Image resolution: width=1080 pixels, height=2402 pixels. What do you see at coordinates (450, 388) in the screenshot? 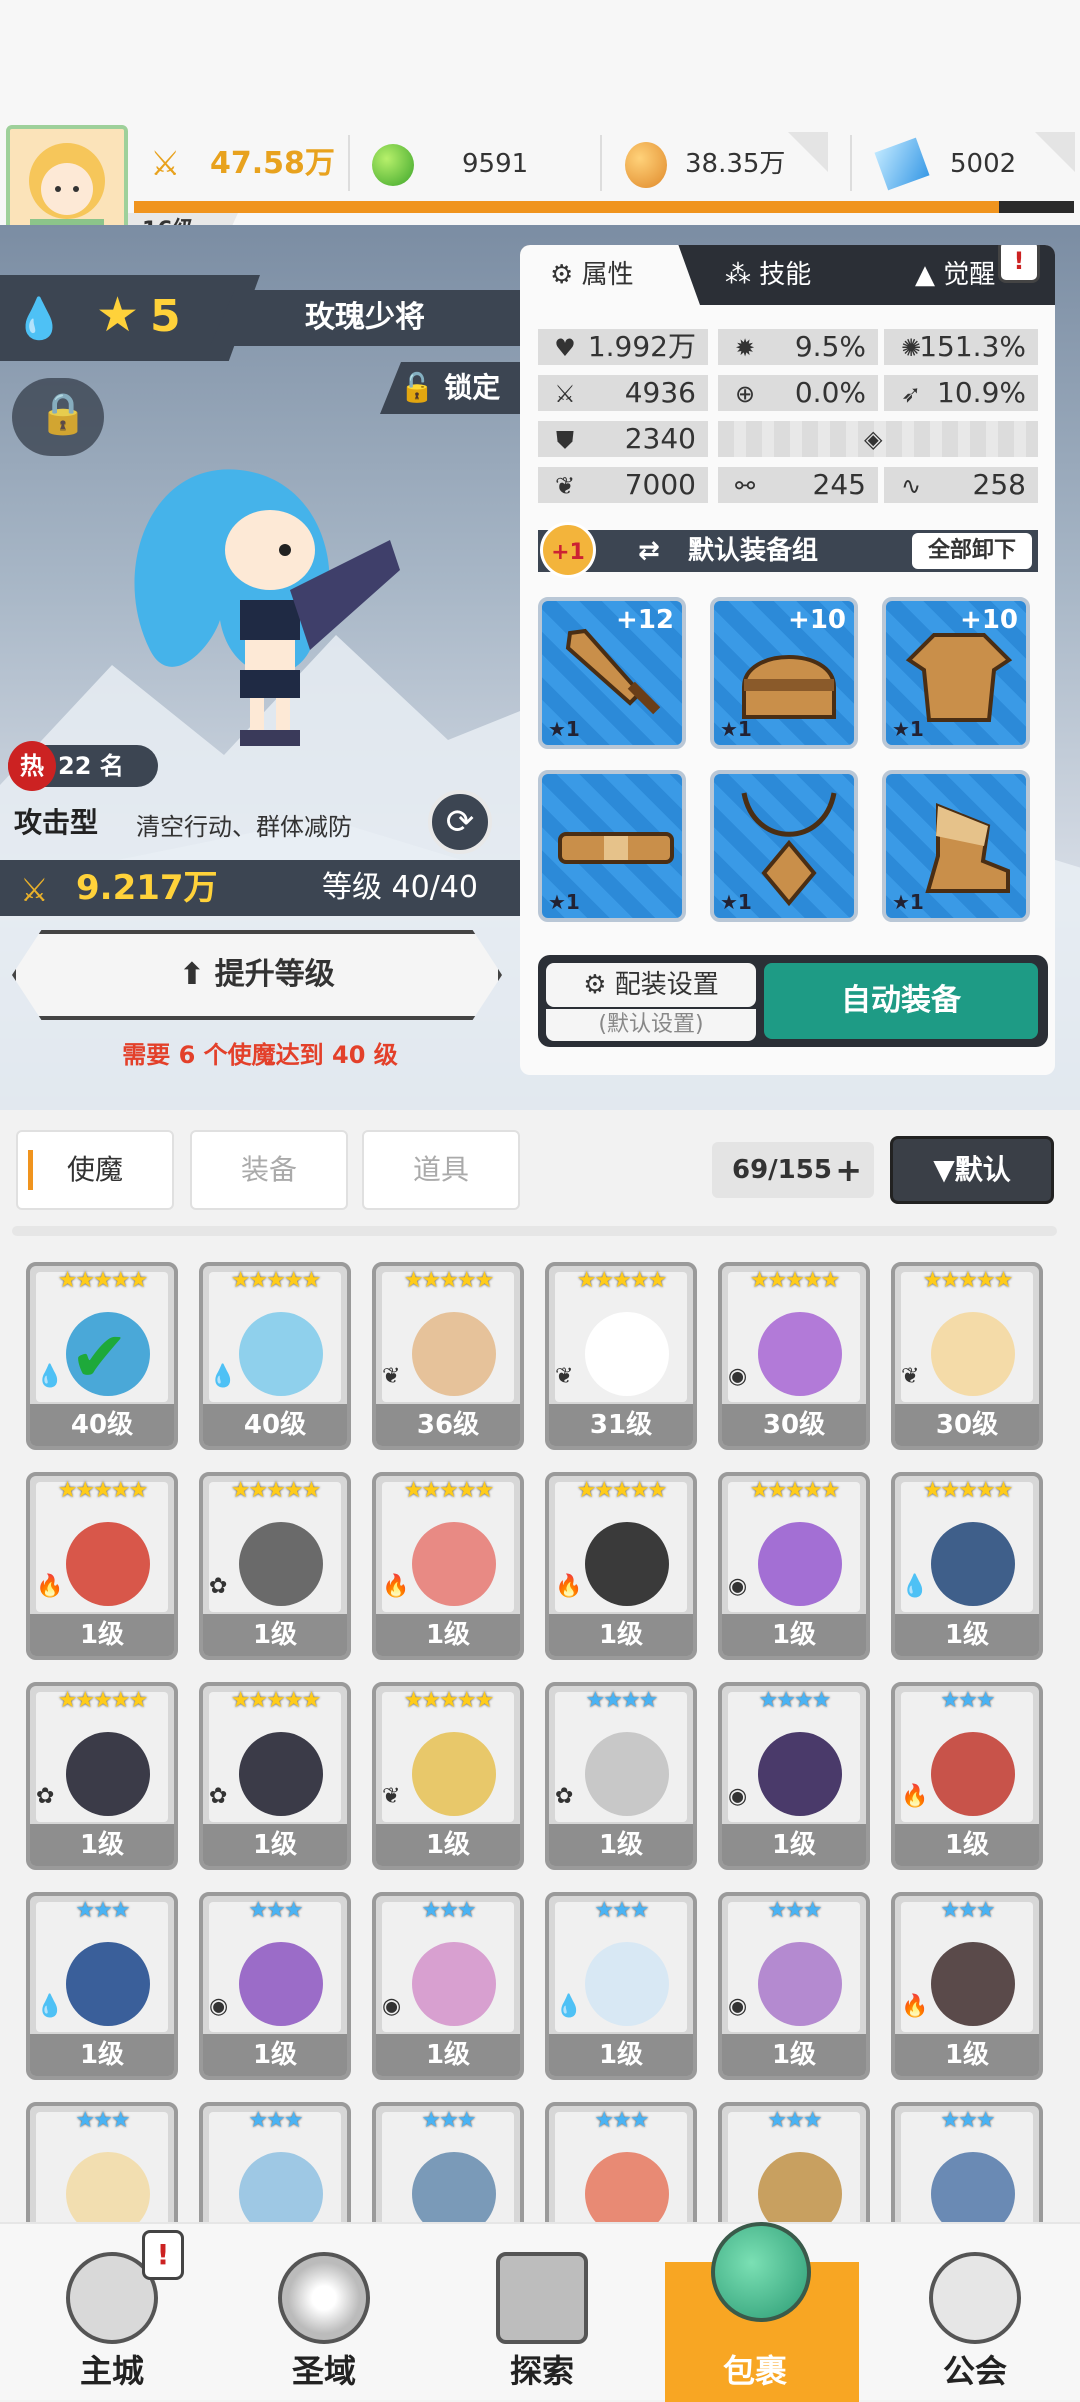
I see `lock-button: 🔓 锁定` at bounding box center [450, 388].